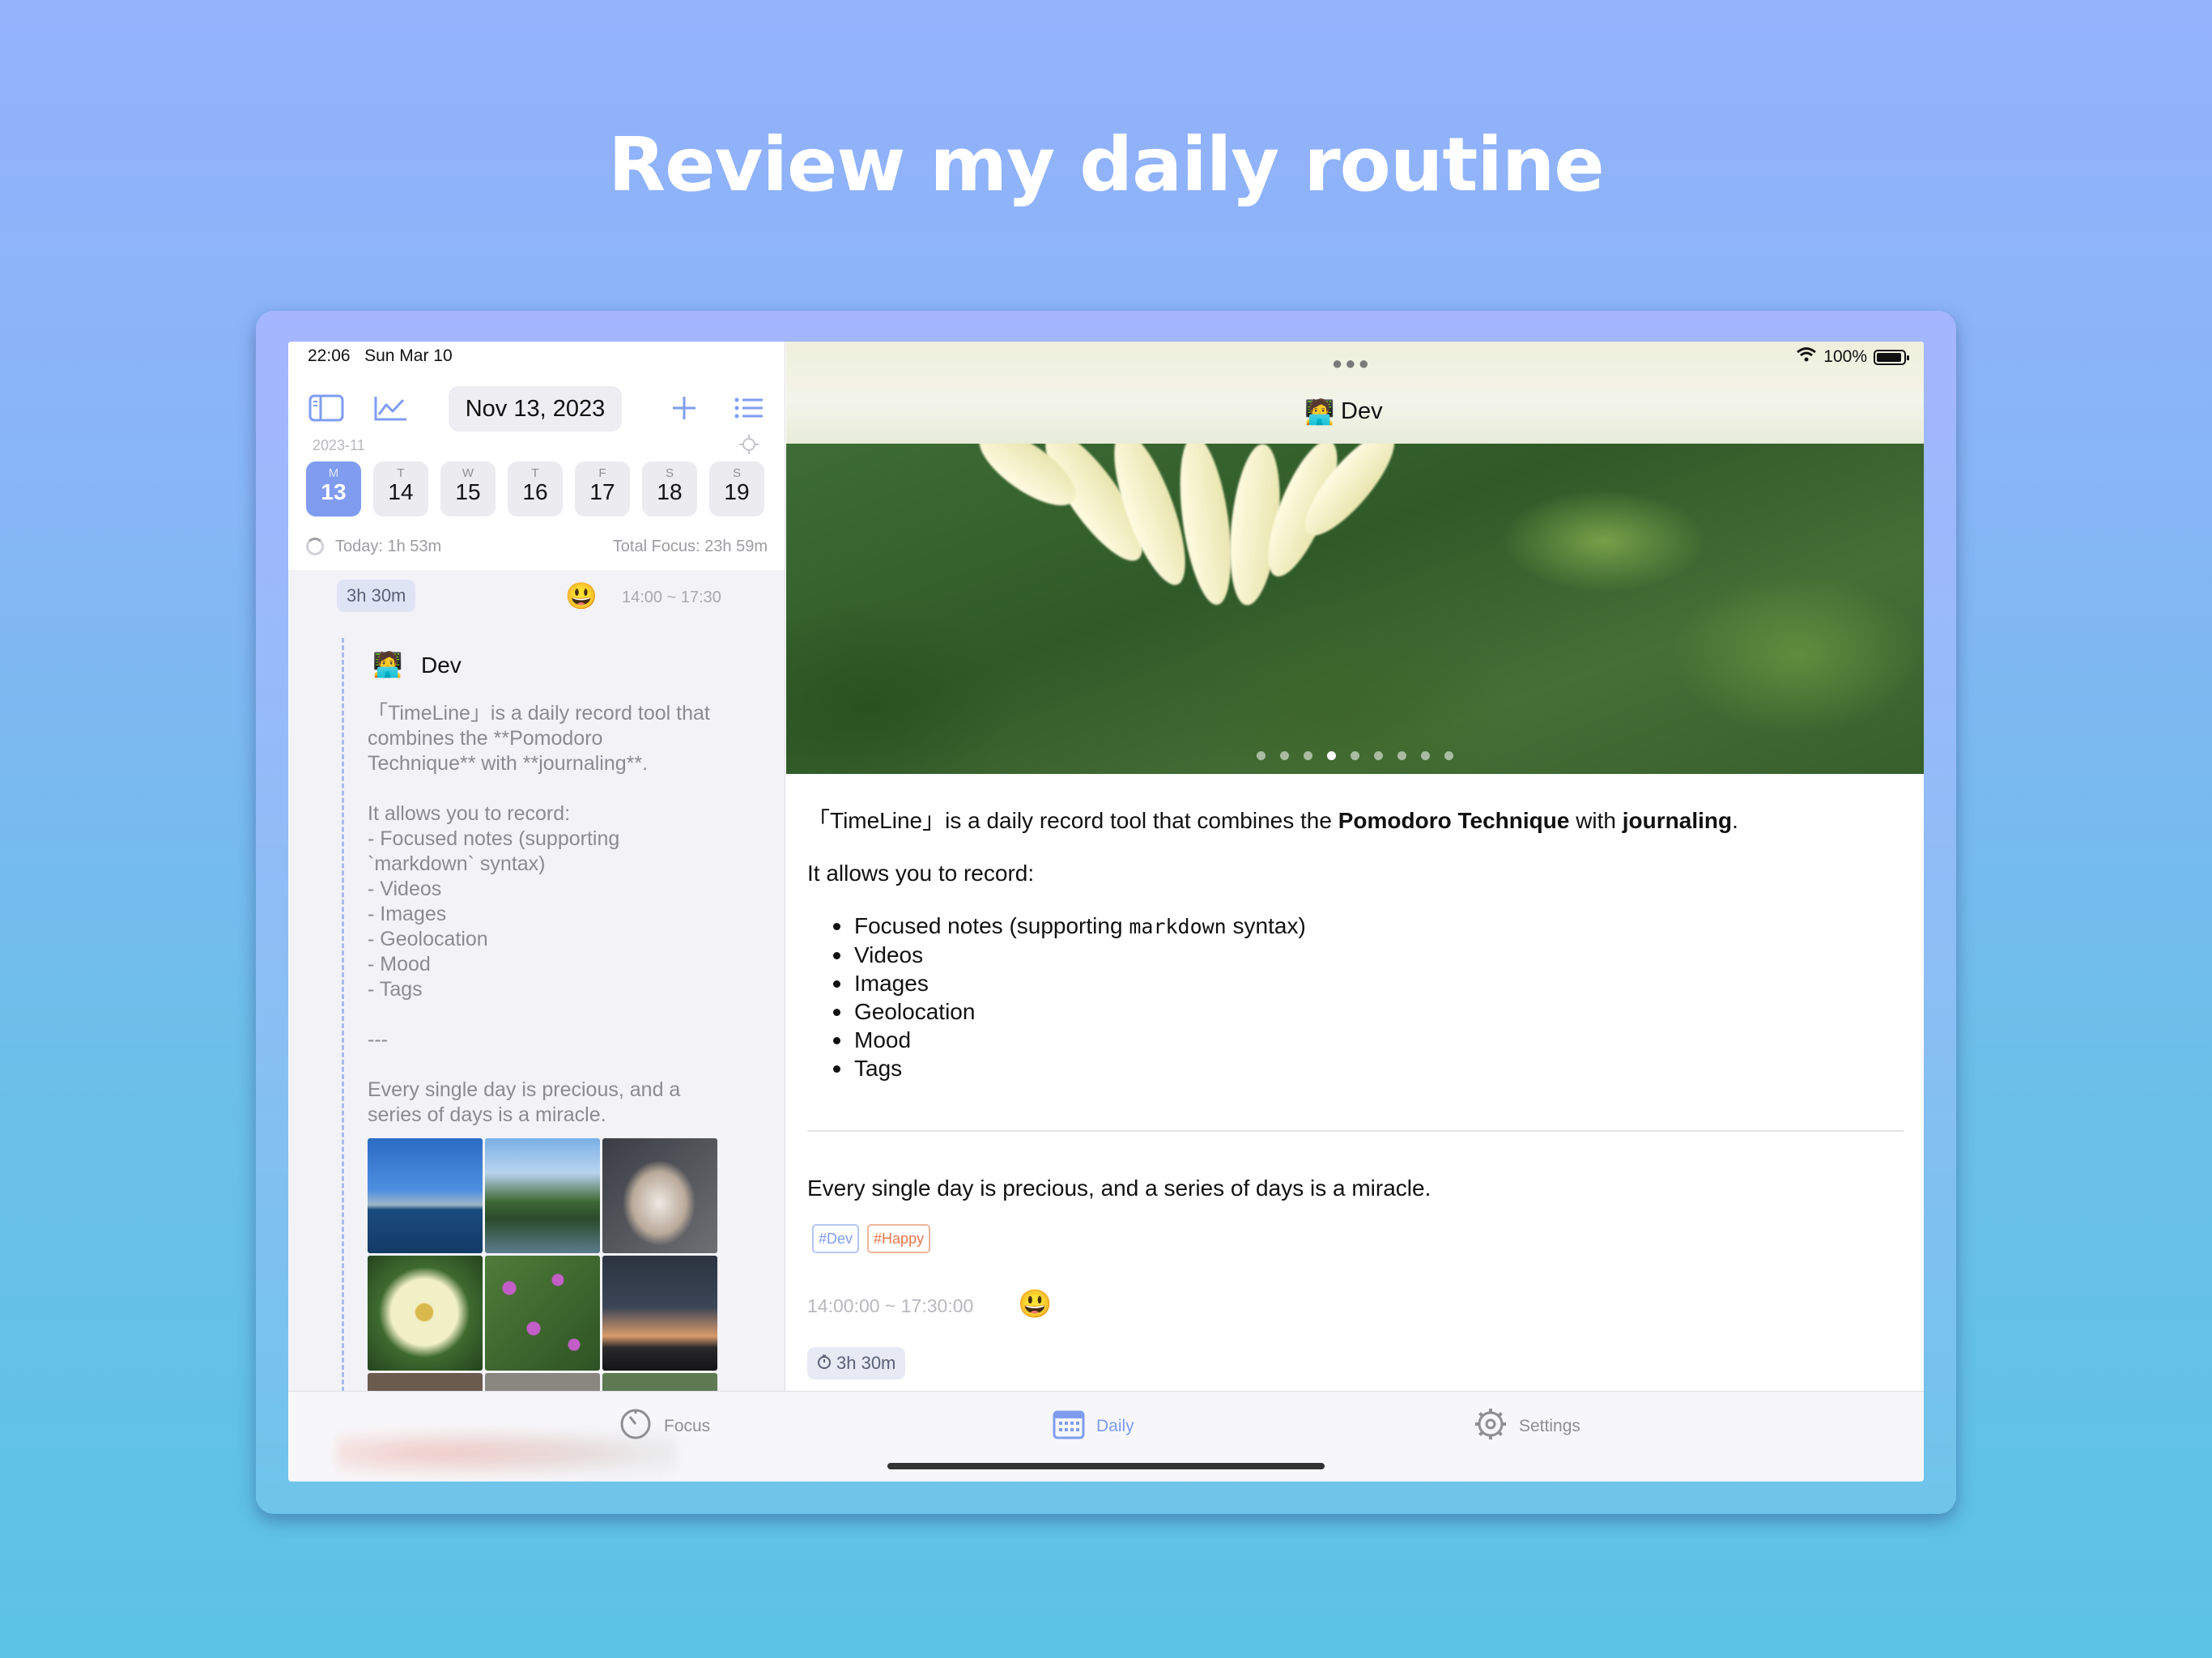 This screenshot has width=2212, height=1658. What do you see at coordinates (636, 1426) in the screenshot?
I see `timer-icon` at bounding box center [636, 1426].